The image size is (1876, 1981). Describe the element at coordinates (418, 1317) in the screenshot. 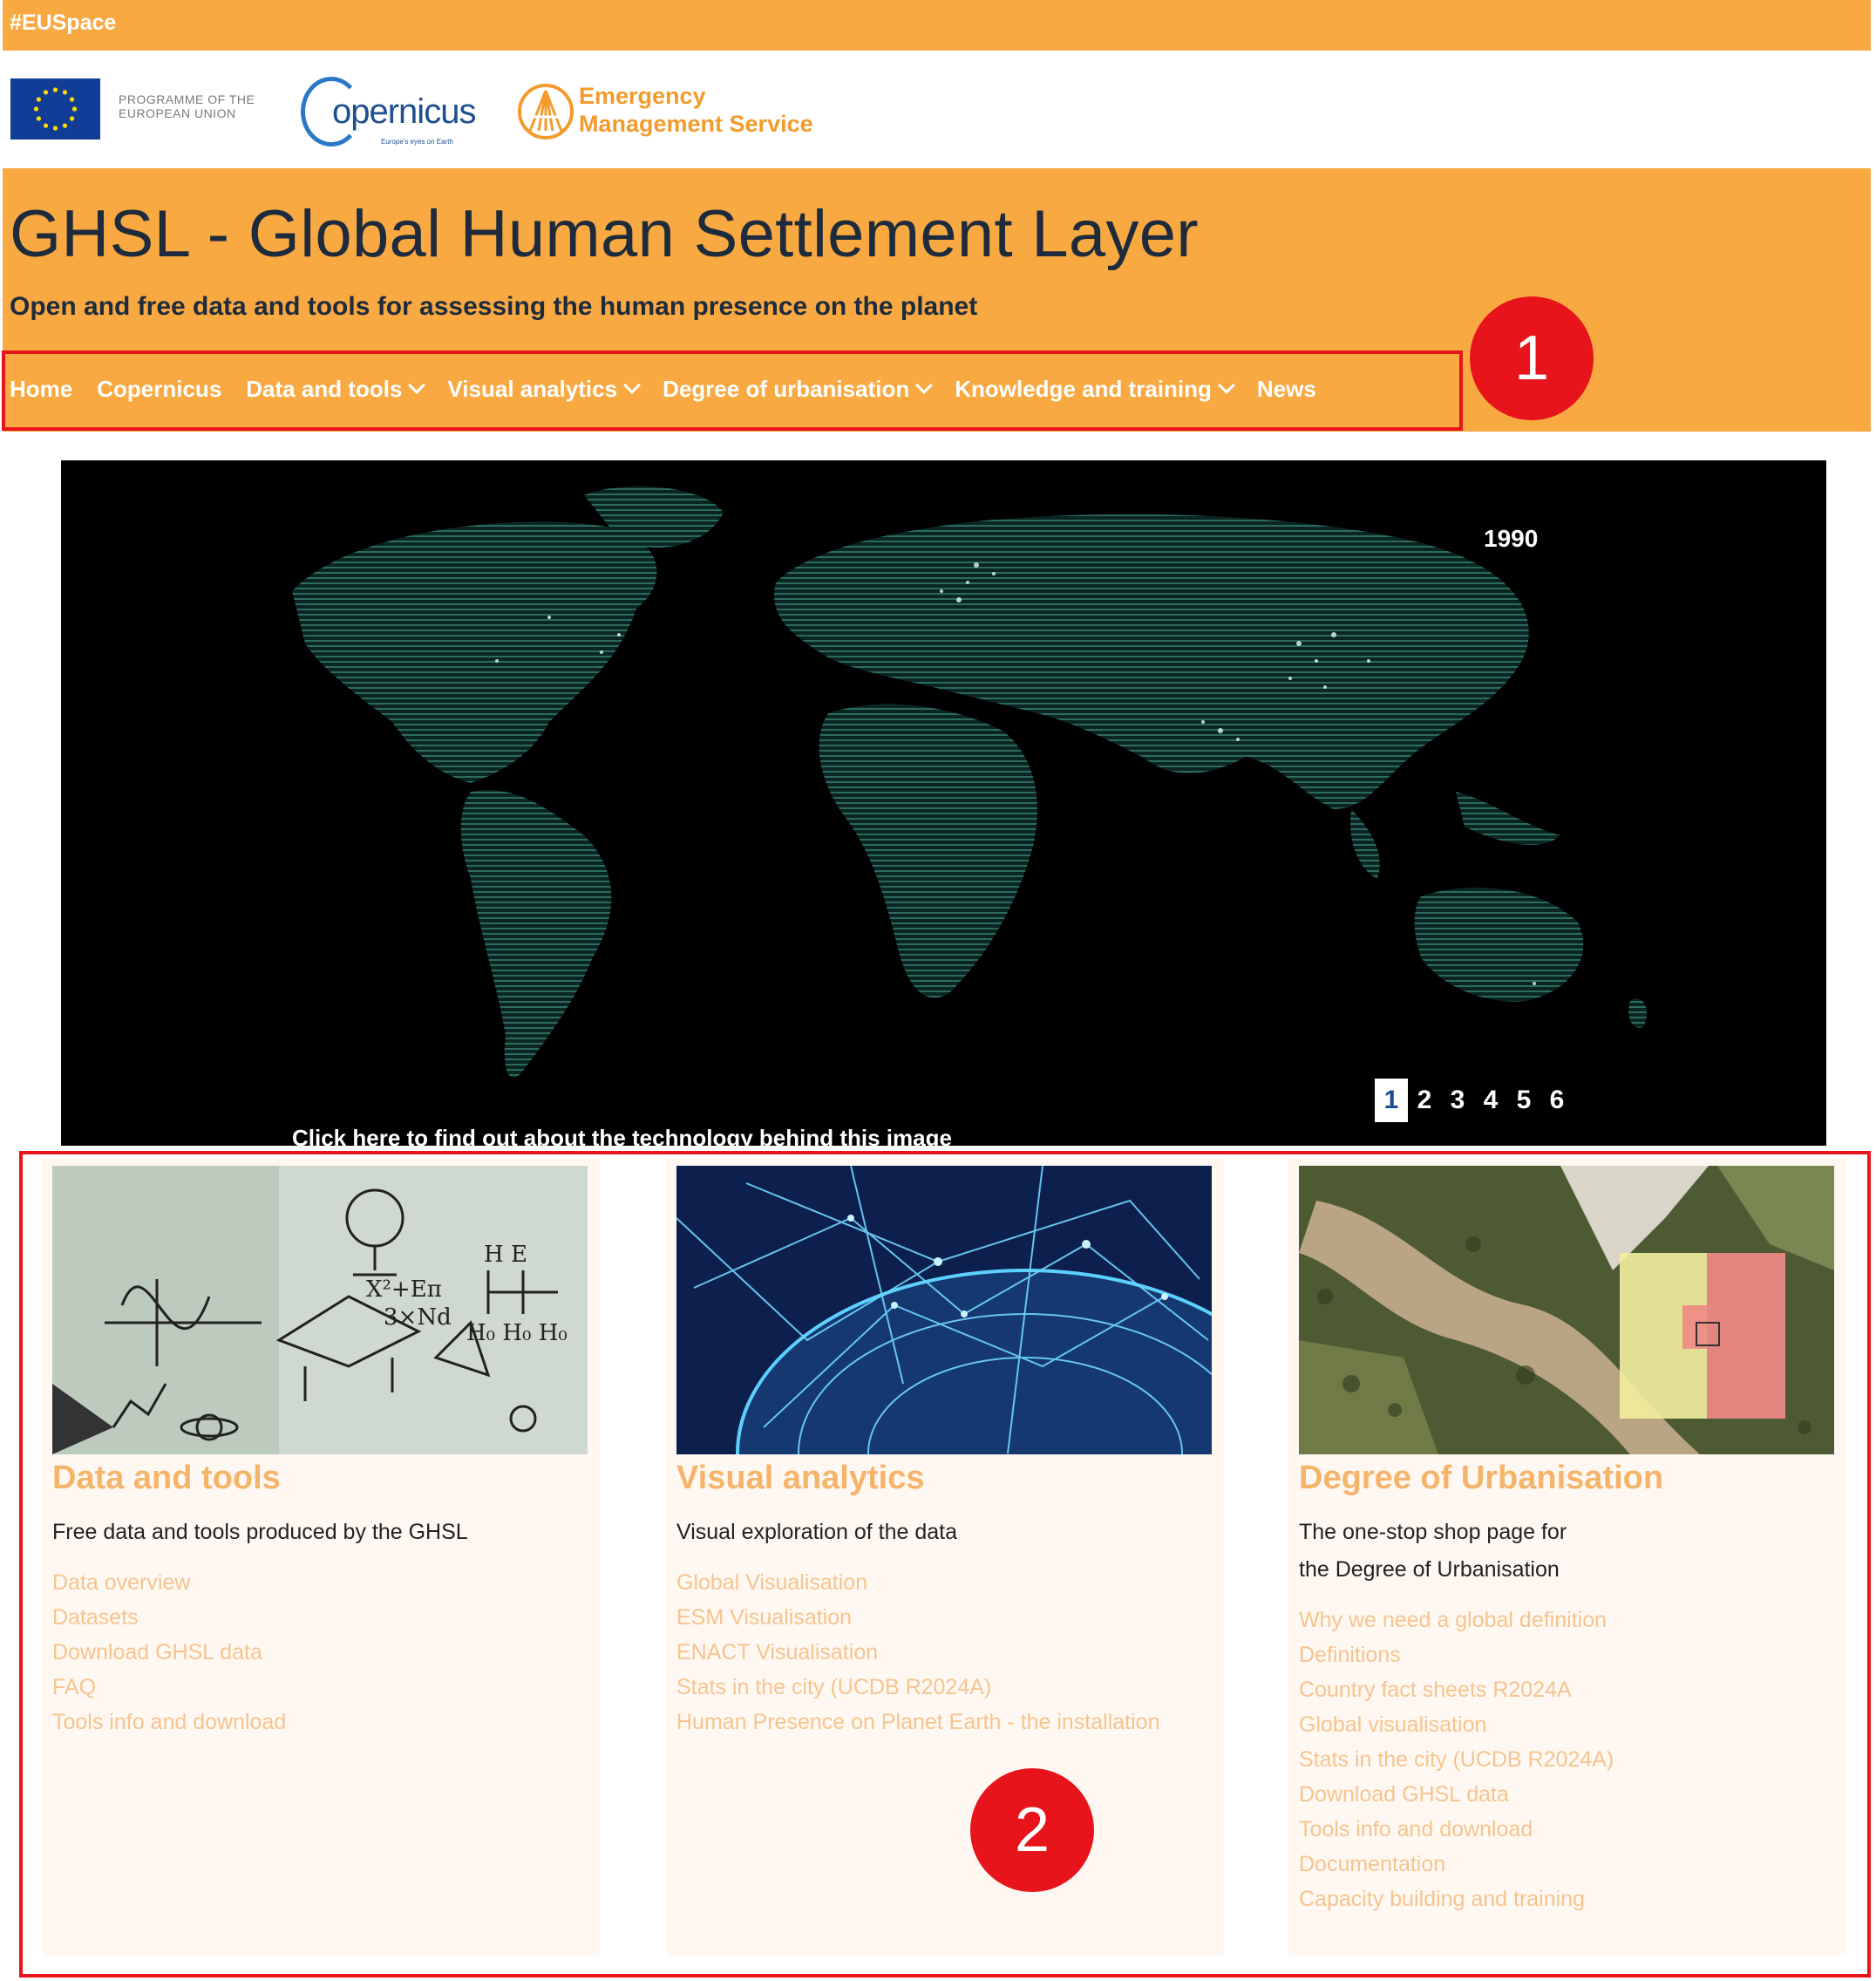

I see `svg-text: 3×Nd` at that location.